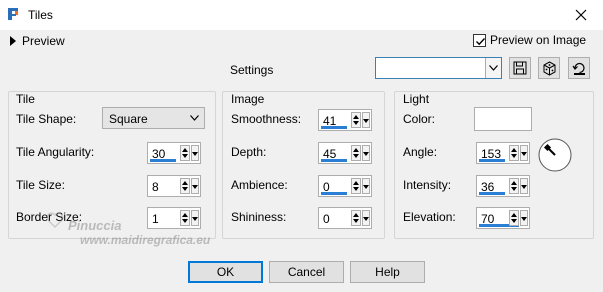  I want to click on checkmark-icon, so click(481, 41).